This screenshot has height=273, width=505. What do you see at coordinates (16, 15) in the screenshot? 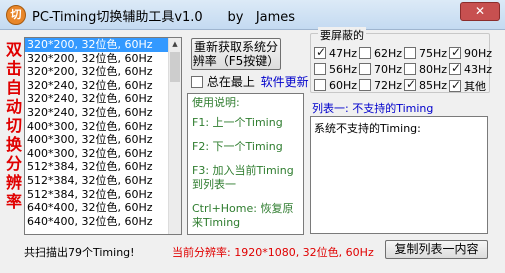
I see `app-icon: 切` at bounding box center [16, 15].